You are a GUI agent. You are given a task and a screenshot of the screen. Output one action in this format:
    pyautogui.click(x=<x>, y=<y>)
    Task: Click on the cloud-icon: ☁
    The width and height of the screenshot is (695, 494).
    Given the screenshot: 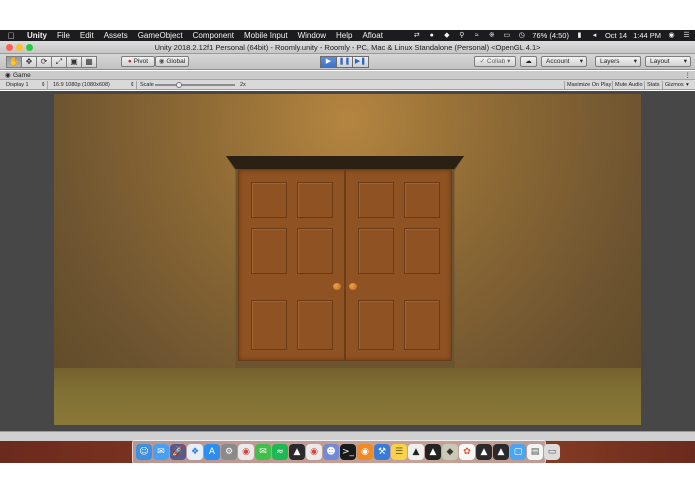 What is the action you would take?
    pyautogui.click(x=528, y=61)
    